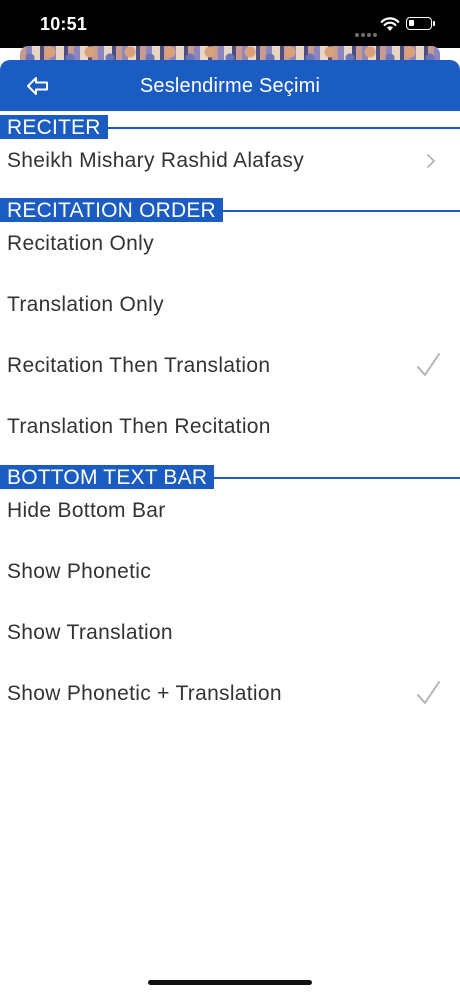 This screenshot has height=996, width=460. What do you see at coordinates (230, 127) in the screenshot?
I see `section-header-reciter: RECITER` at bounding box center [230, 127].